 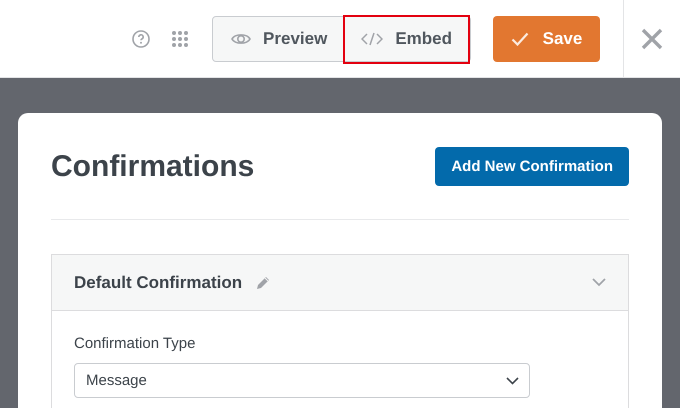 I want to click on field-label: Confirmation Type, so click(x=135, y=343).